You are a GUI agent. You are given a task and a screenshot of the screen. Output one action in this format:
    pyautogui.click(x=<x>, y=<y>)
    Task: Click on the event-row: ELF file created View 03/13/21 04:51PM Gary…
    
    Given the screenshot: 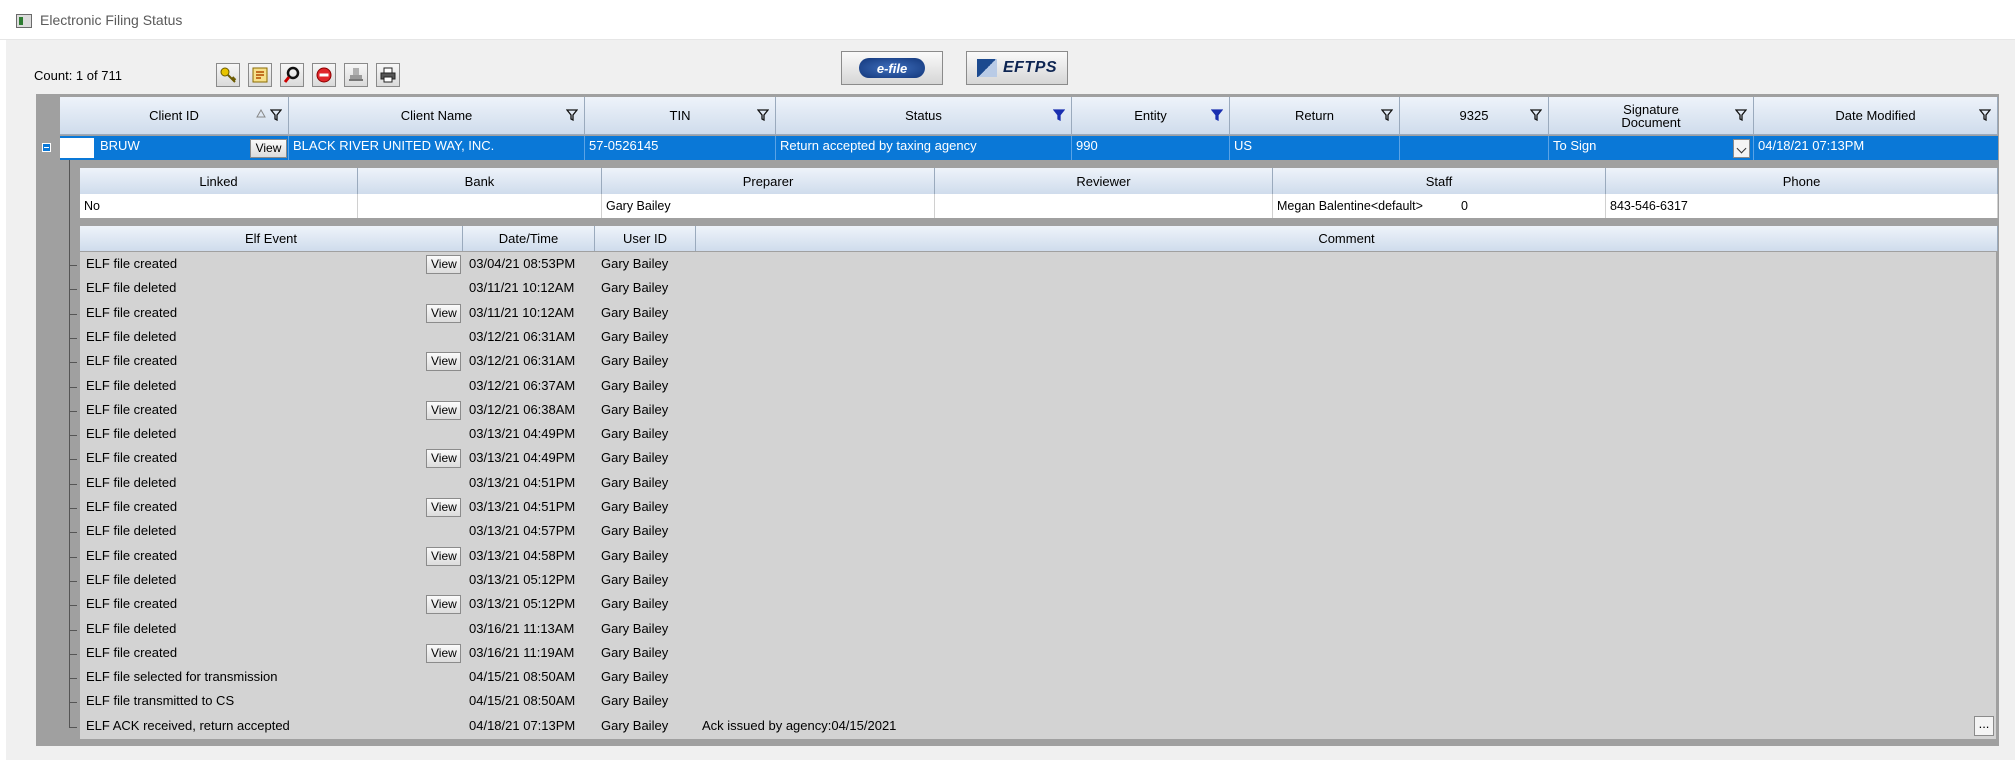 What is the action you would take?
    pyautogui.click(x=1032, y=508)
    